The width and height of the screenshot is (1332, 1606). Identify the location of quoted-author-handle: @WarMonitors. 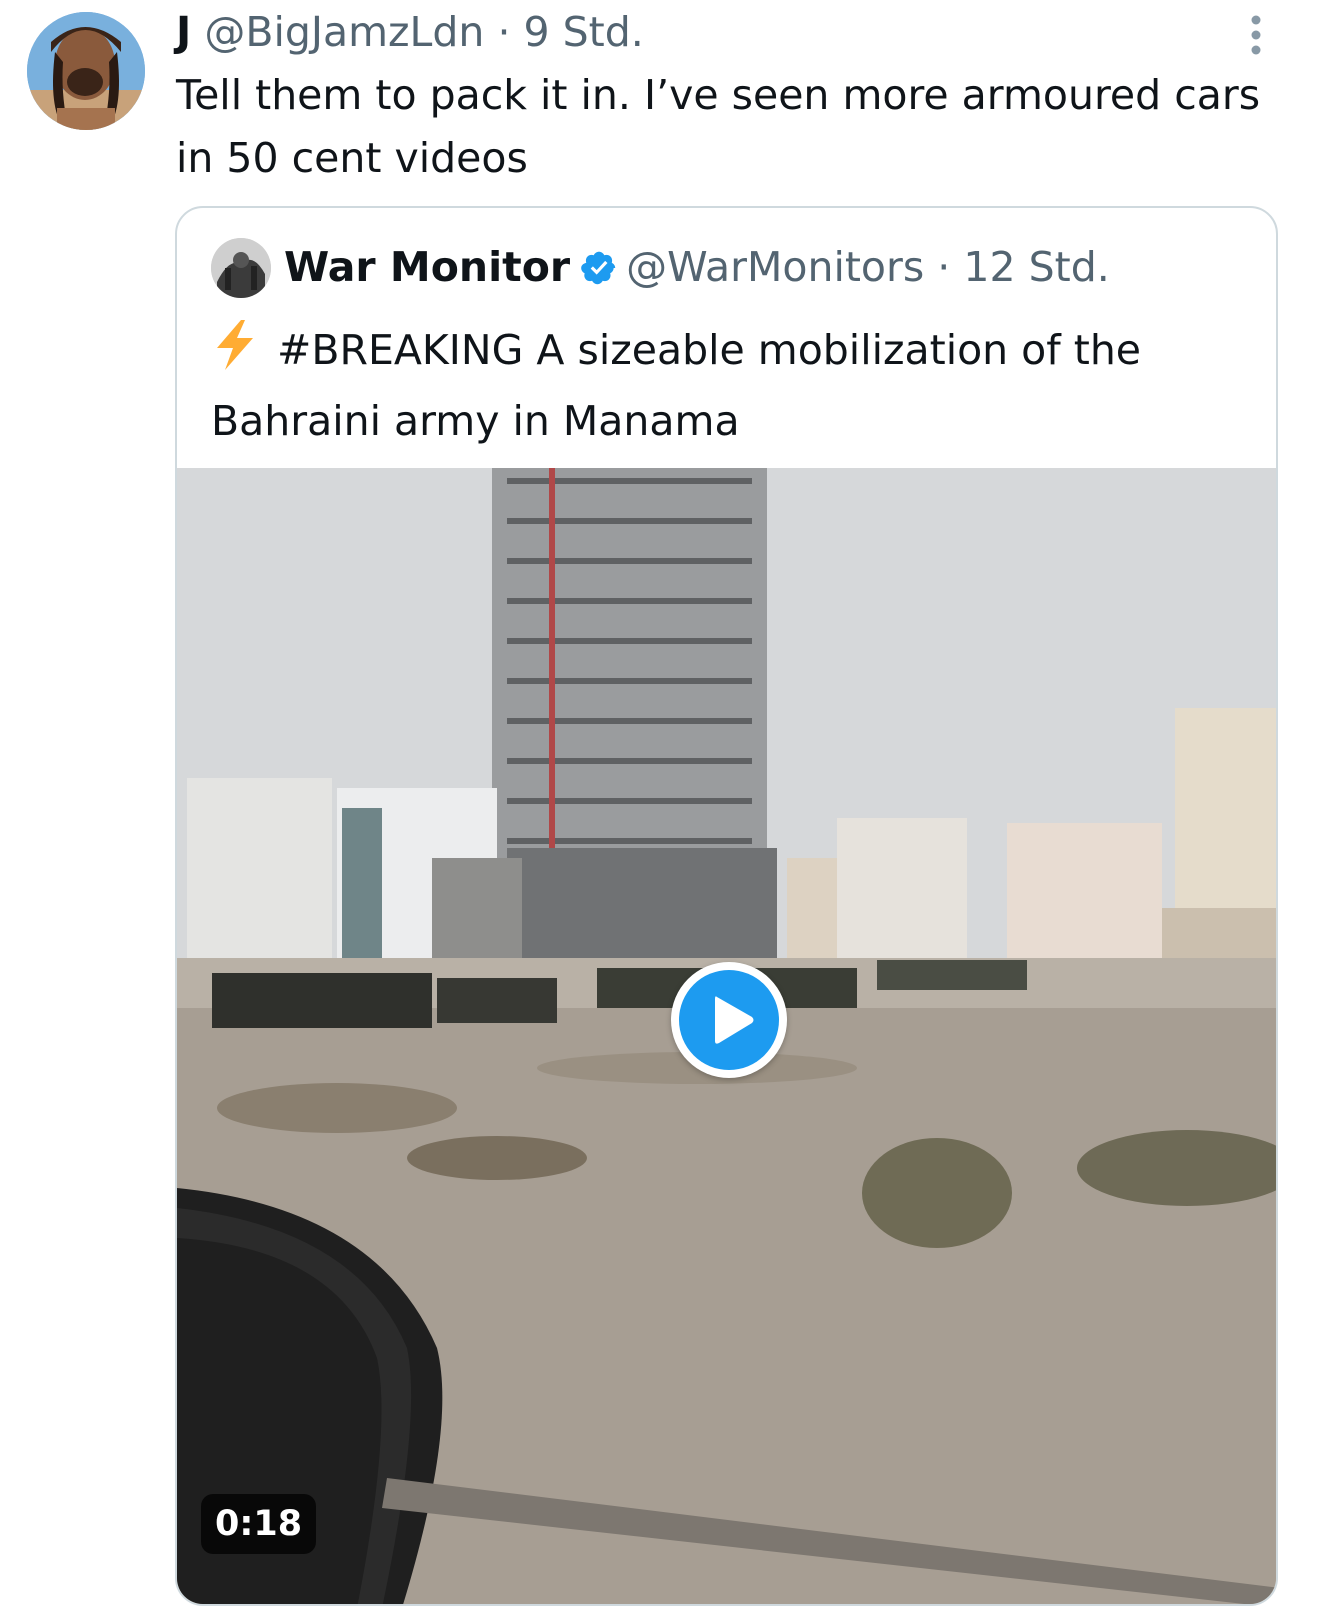
(775, 267).